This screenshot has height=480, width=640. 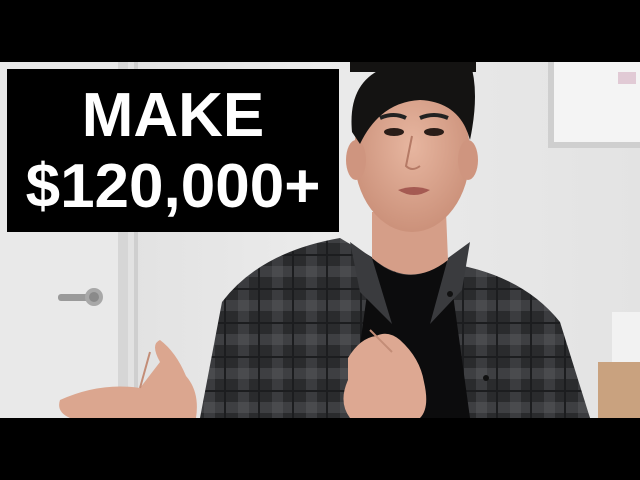 What do you see at coordinates (320, 31) in the screenshot?
I see `letterbox-top` at bounding box center [320, 31].